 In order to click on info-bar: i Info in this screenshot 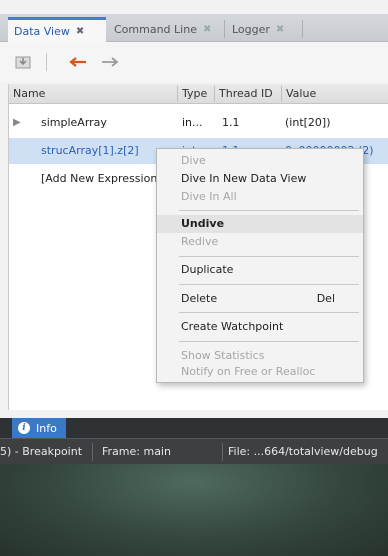, I will do `click(194, 428)`.